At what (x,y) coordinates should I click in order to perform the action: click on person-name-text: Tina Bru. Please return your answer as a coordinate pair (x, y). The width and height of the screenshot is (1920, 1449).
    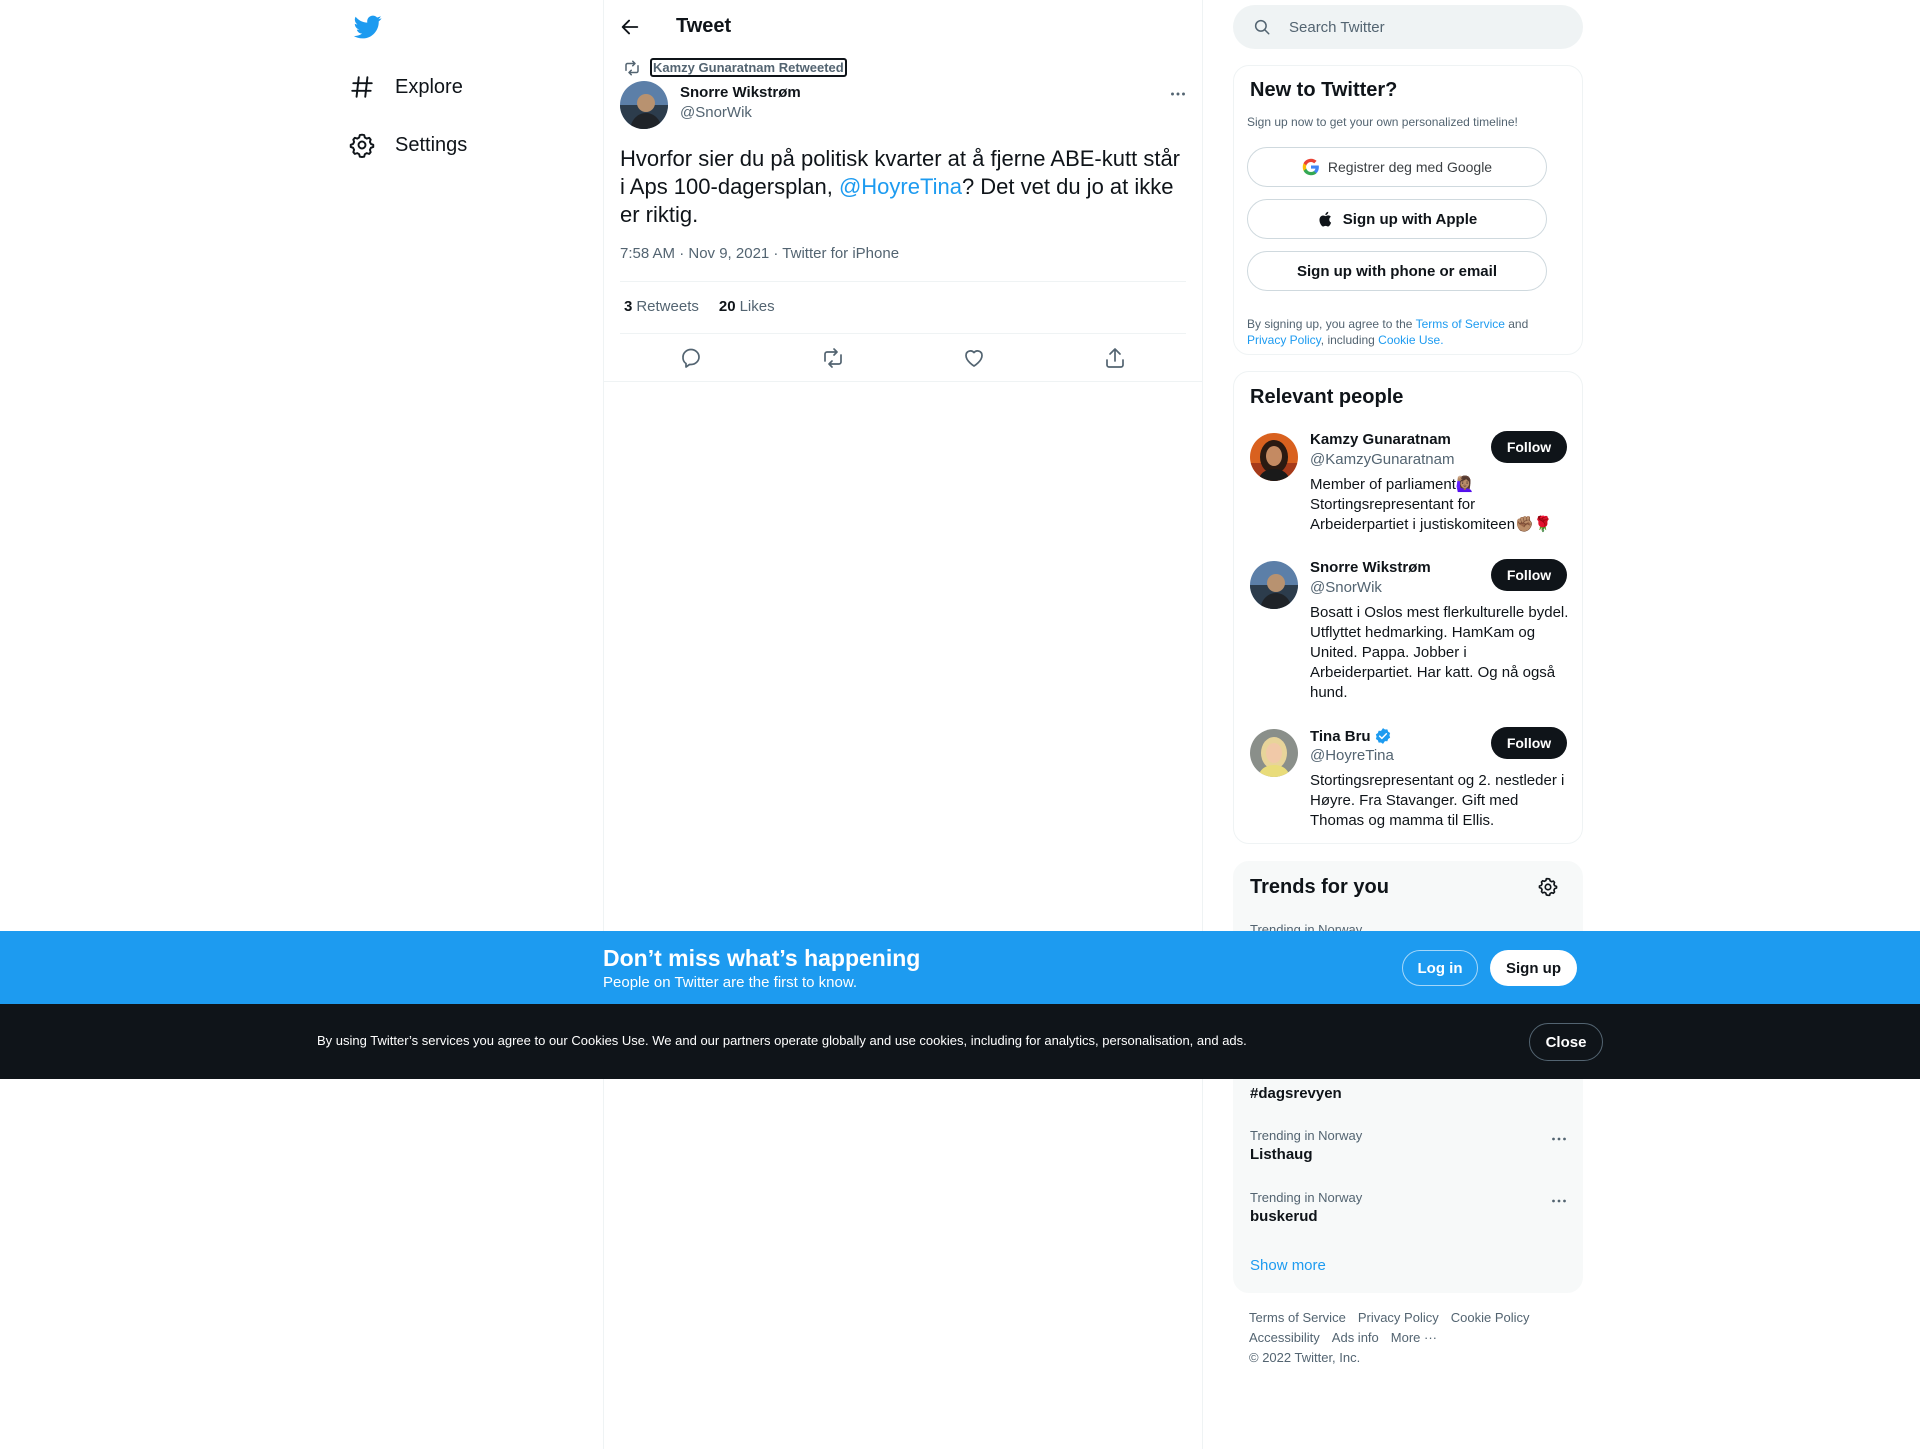
    Looking at the image, I should click on (1340, 736).